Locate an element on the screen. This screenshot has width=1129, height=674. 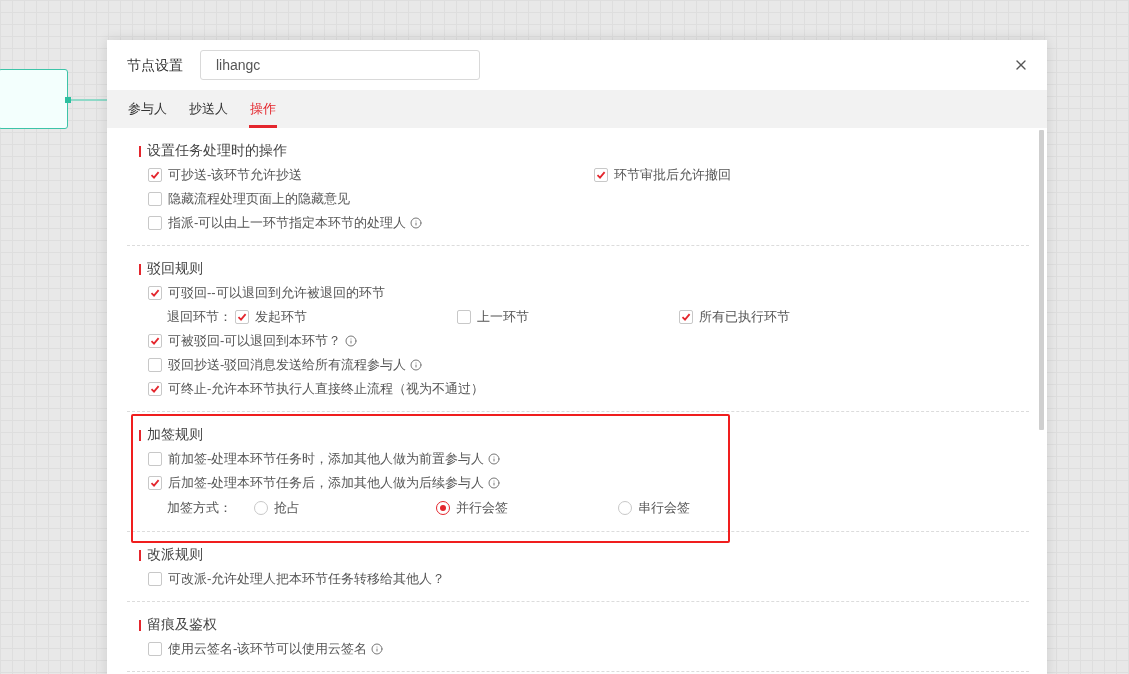
checkbox-label: 指派-可以由上一环节指定本环节的处理人 is located at coordinates (287, 223).